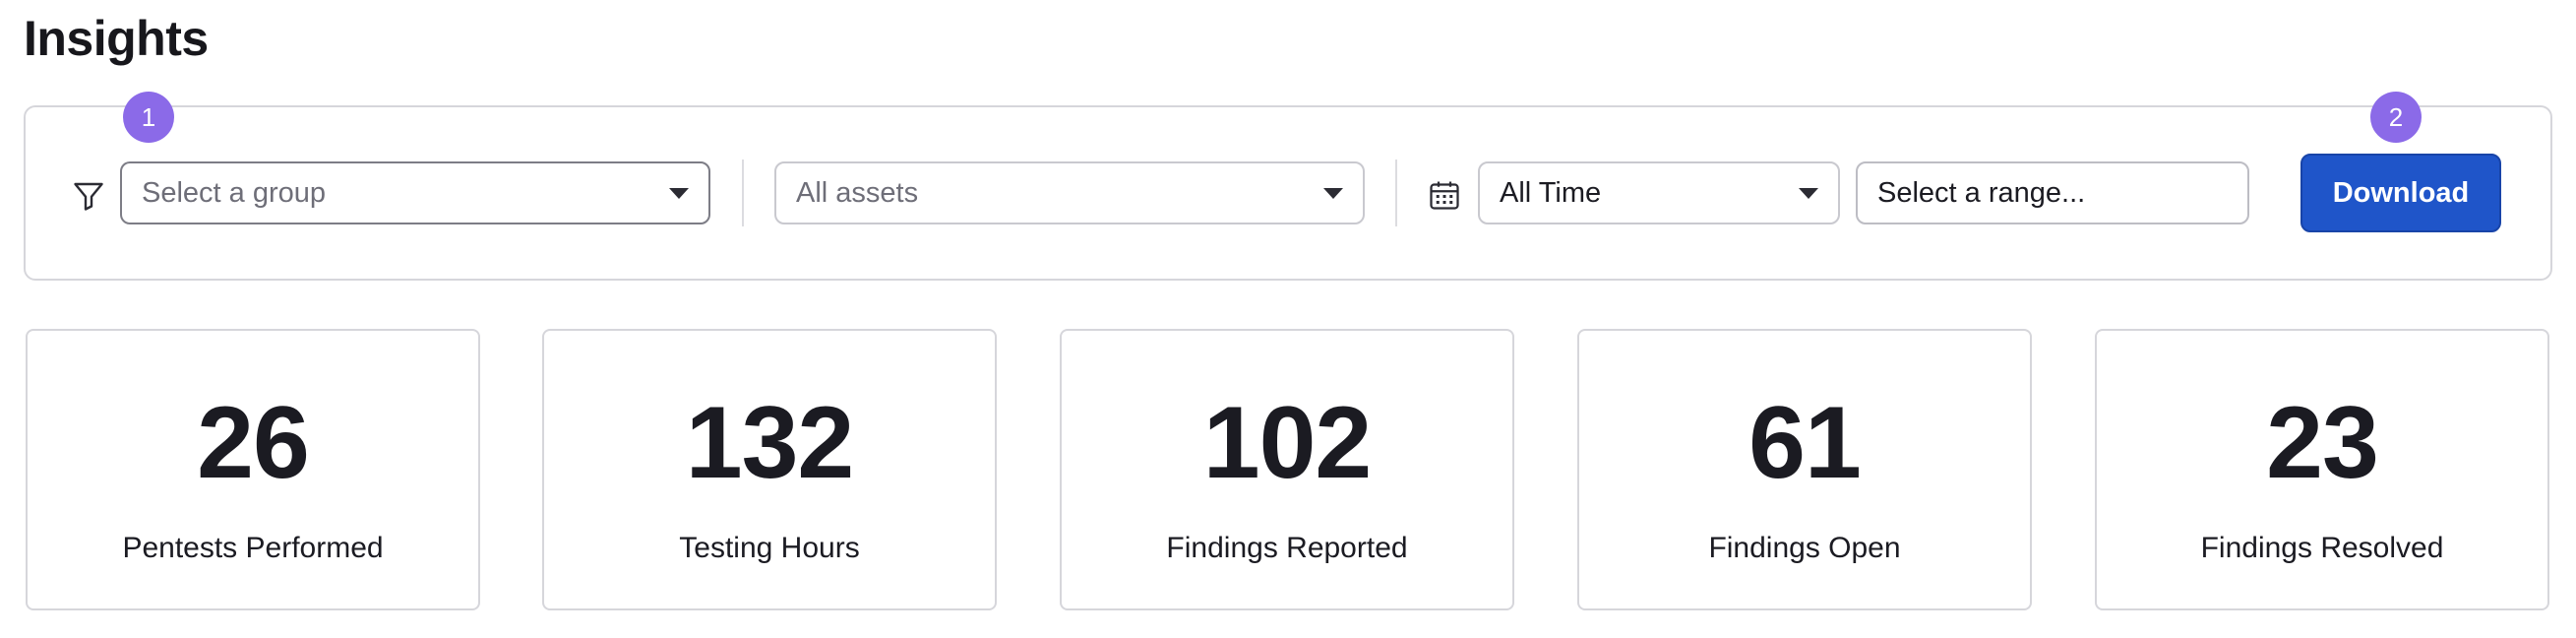  I want to click on stat-label: Findings Resolved, so click(2322, 548).